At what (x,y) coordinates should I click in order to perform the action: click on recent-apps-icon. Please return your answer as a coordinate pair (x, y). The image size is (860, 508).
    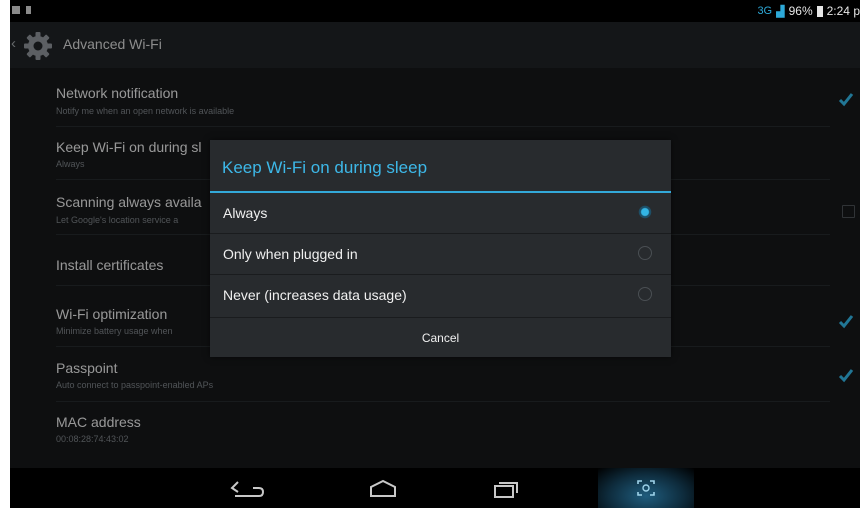
    Looking at the image, I should click on (506, 490).